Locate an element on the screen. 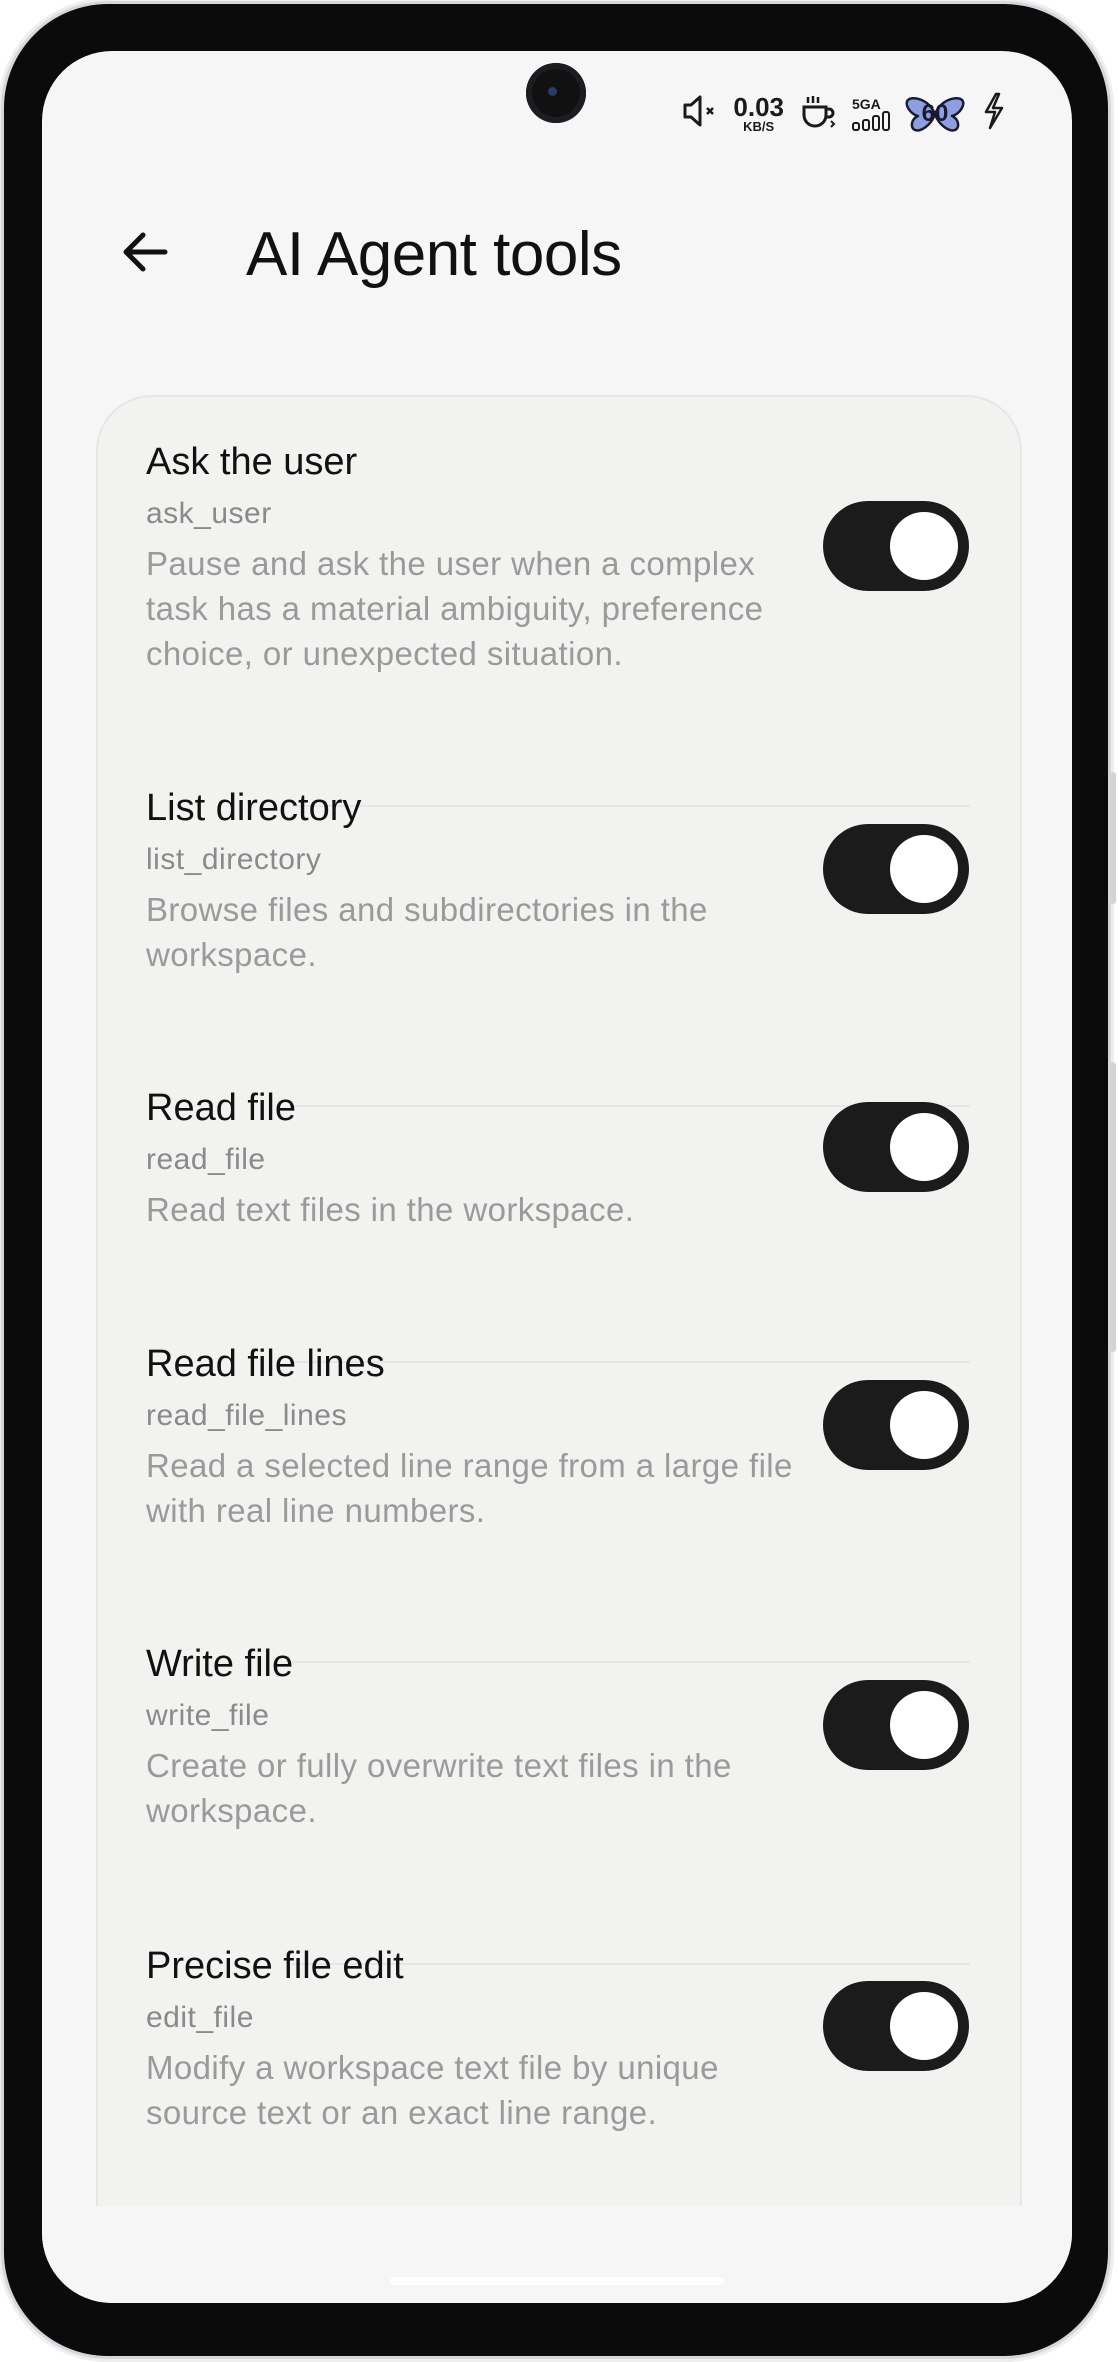 This screenshot has width=1118, height=2362. toggle-read-file-lines is located at coordinates (896, 1425).